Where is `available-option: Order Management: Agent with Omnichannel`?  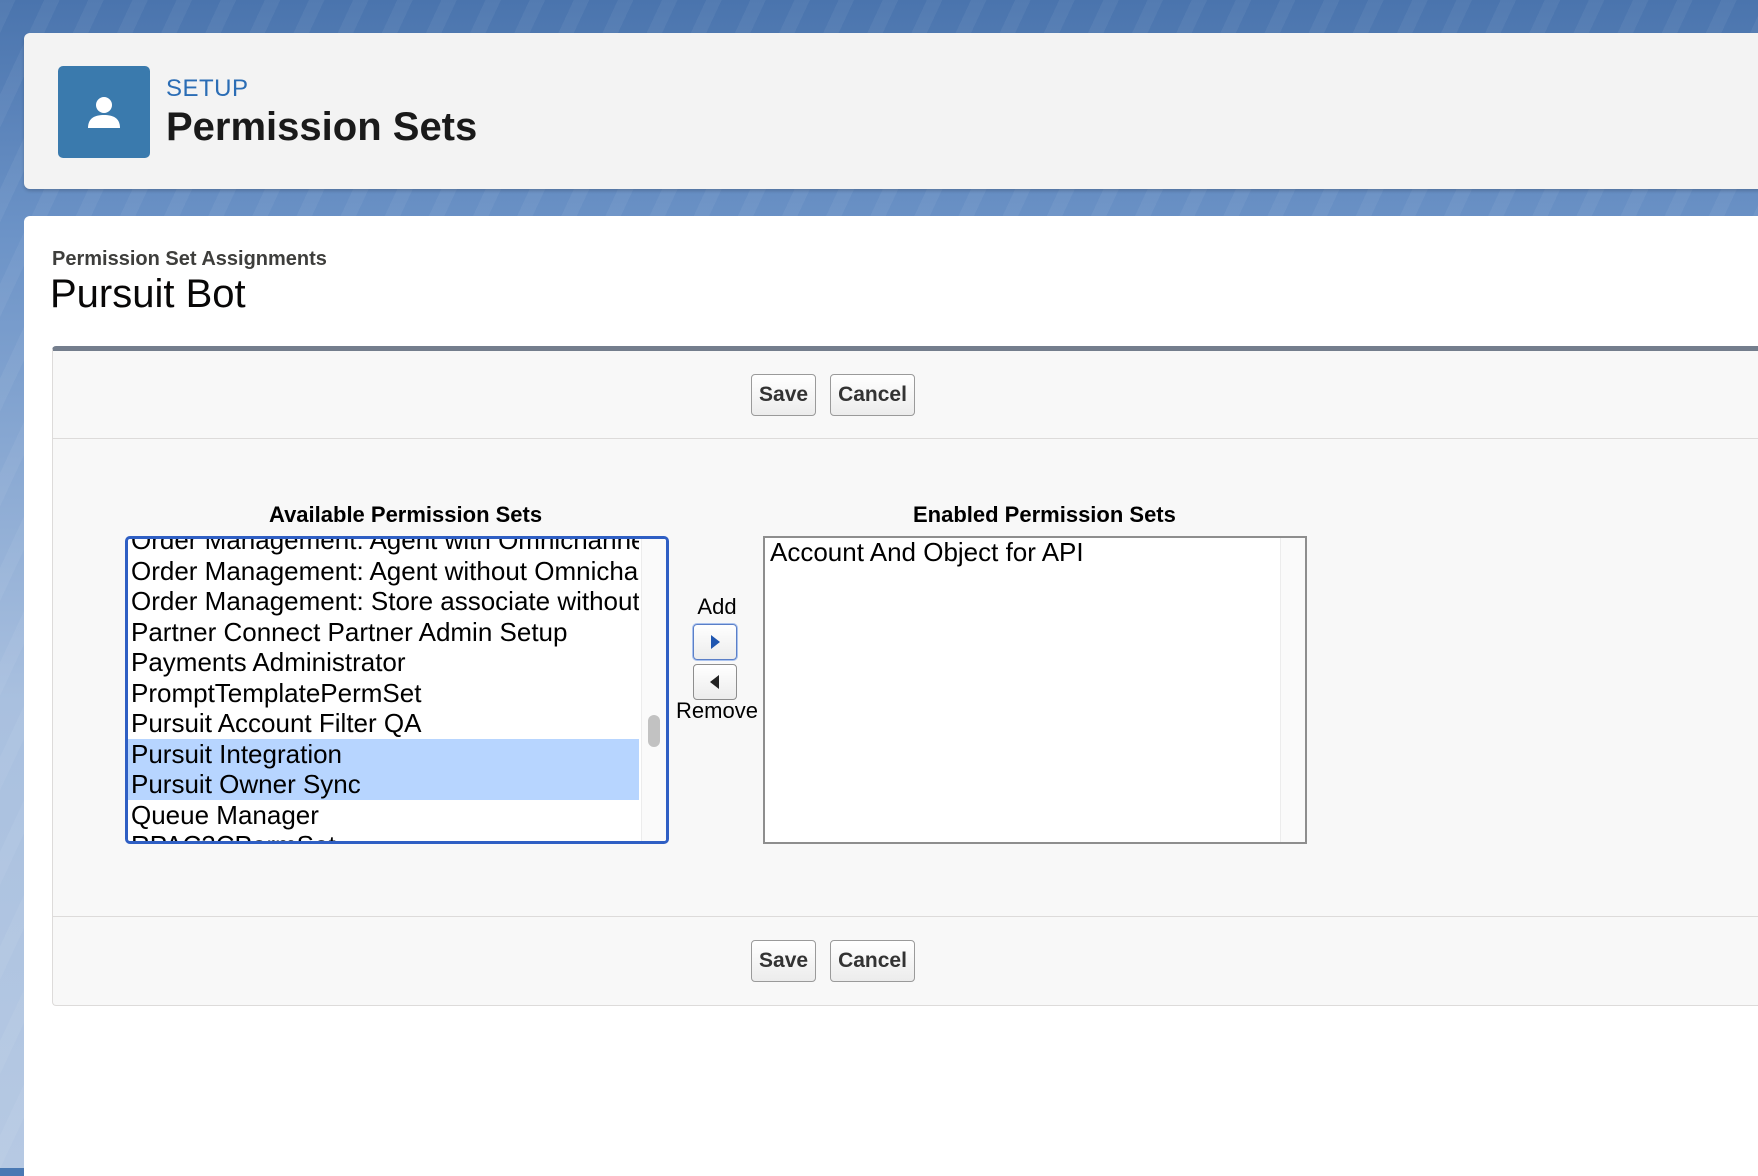
available-option: Order Management: Agent with Omnichannel is located at coordinates (383, 547).